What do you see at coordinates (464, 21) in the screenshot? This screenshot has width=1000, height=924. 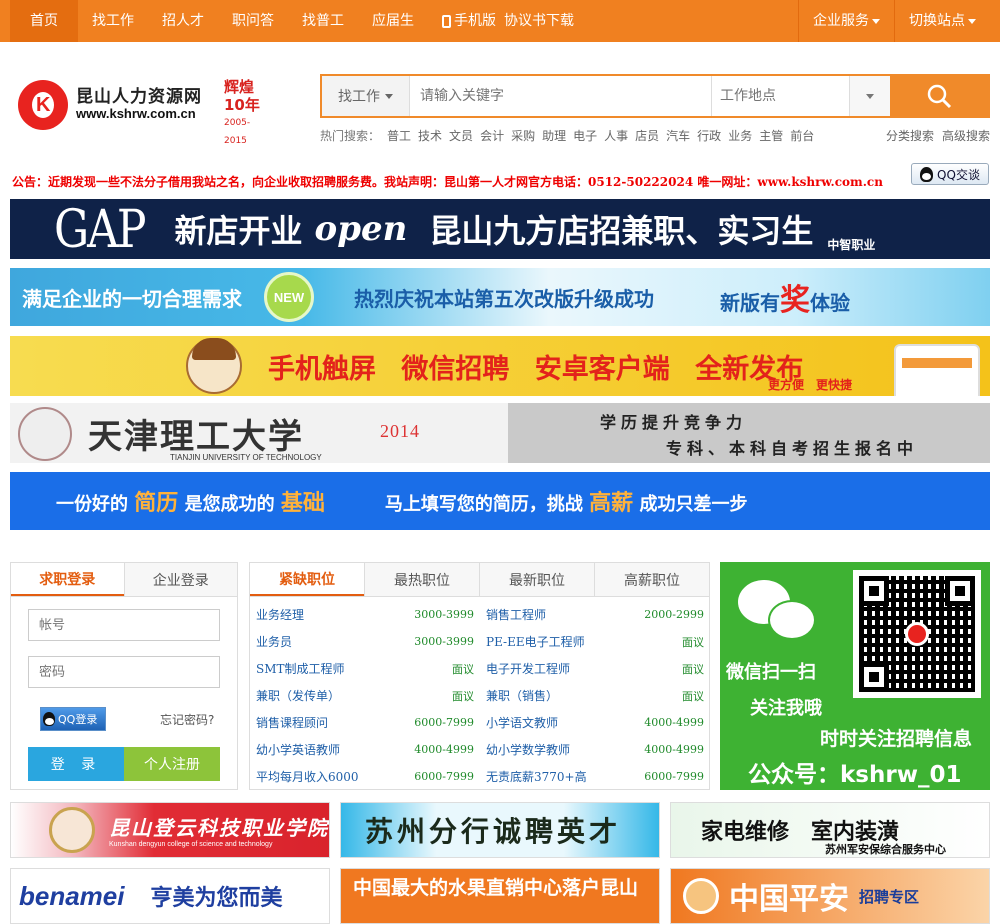 I see `nav-mobile: 手机版` at bounding box center [464, 21].